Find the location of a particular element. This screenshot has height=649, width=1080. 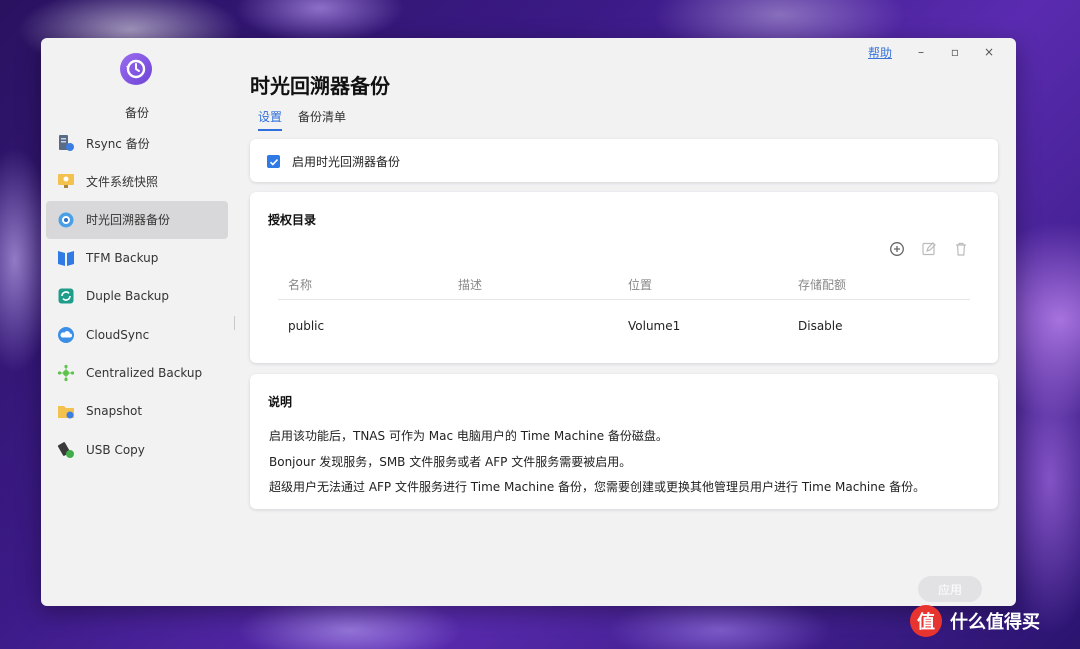

enable-time-machine-label: 启用时光回溯器备份 is located at coordinates (346, 162).